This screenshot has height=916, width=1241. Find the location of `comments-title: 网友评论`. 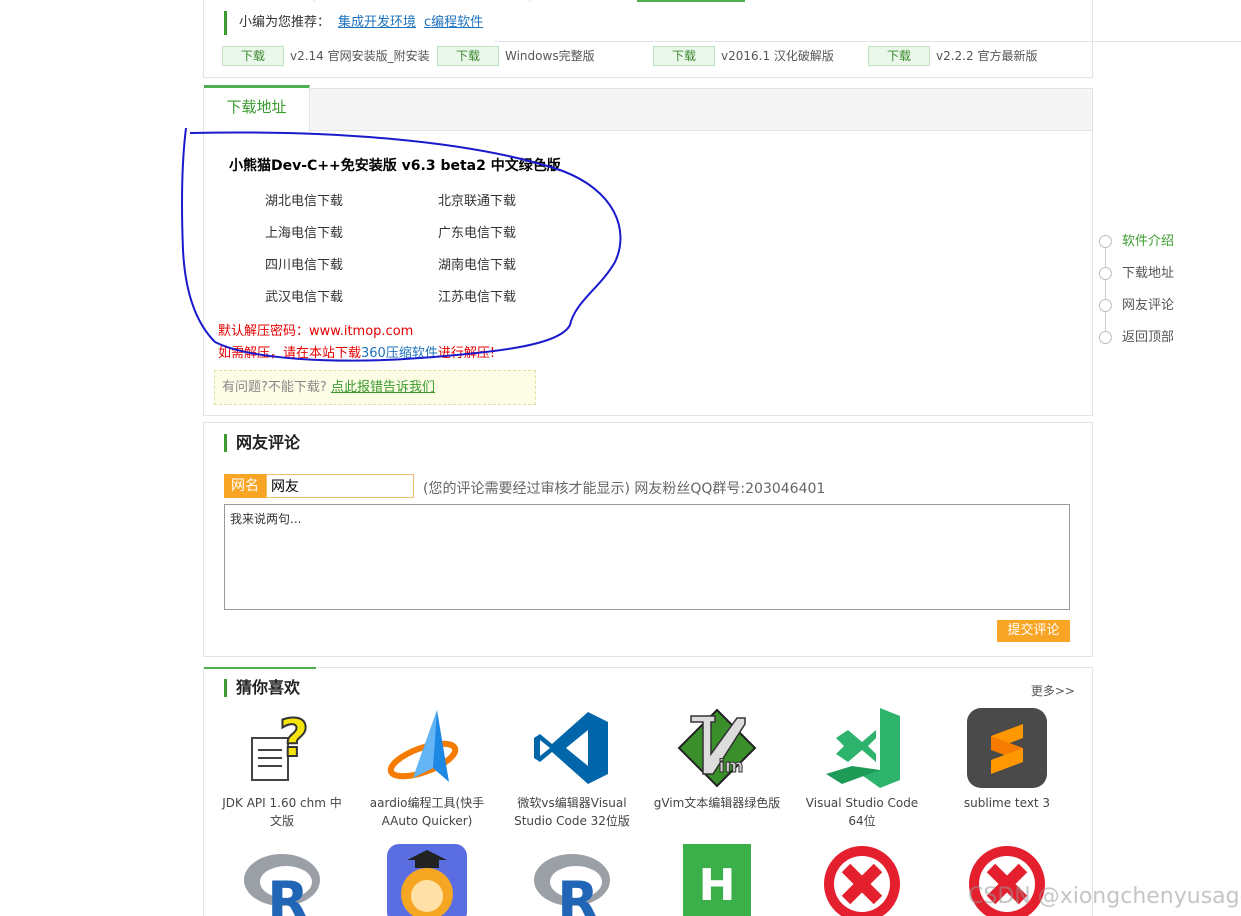

comments-title: 网友评论 is located at coordinates (262, 443).